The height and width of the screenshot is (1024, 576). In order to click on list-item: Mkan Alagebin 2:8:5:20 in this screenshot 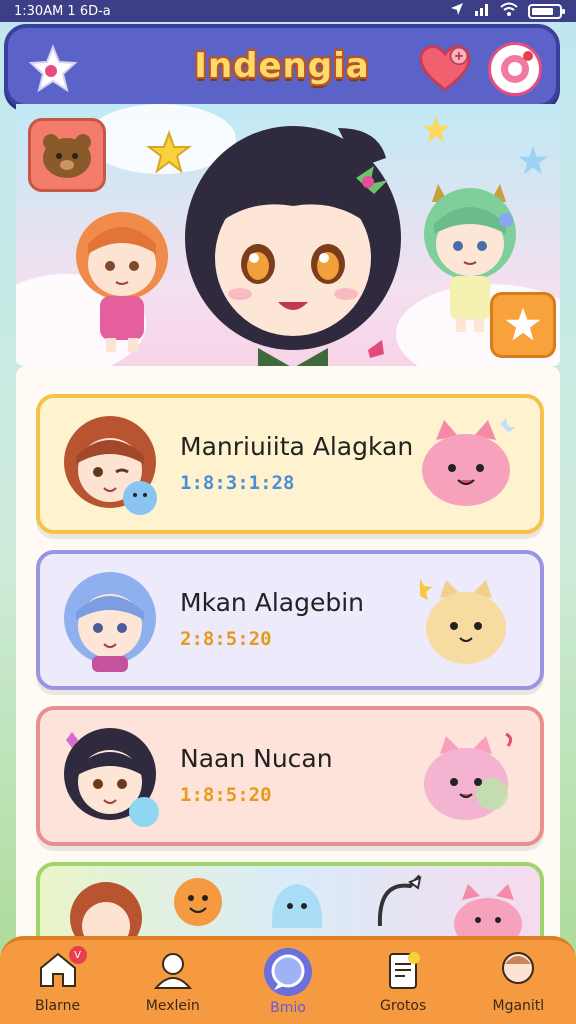, I will do `click(290, 620)`.